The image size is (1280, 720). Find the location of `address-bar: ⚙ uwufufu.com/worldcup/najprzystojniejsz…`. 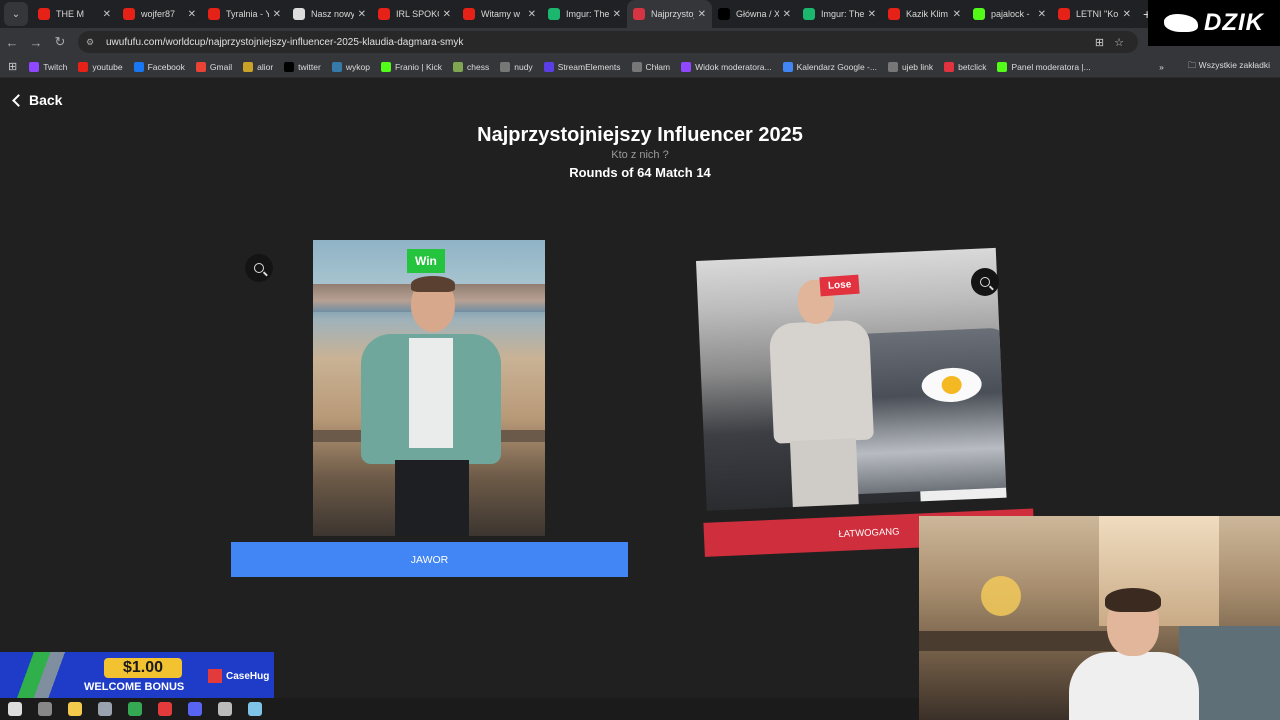

address-bar: ⚙ uwufufu.com/worldcup/najprzystojniejsz… is located at coordinates (608, 42).